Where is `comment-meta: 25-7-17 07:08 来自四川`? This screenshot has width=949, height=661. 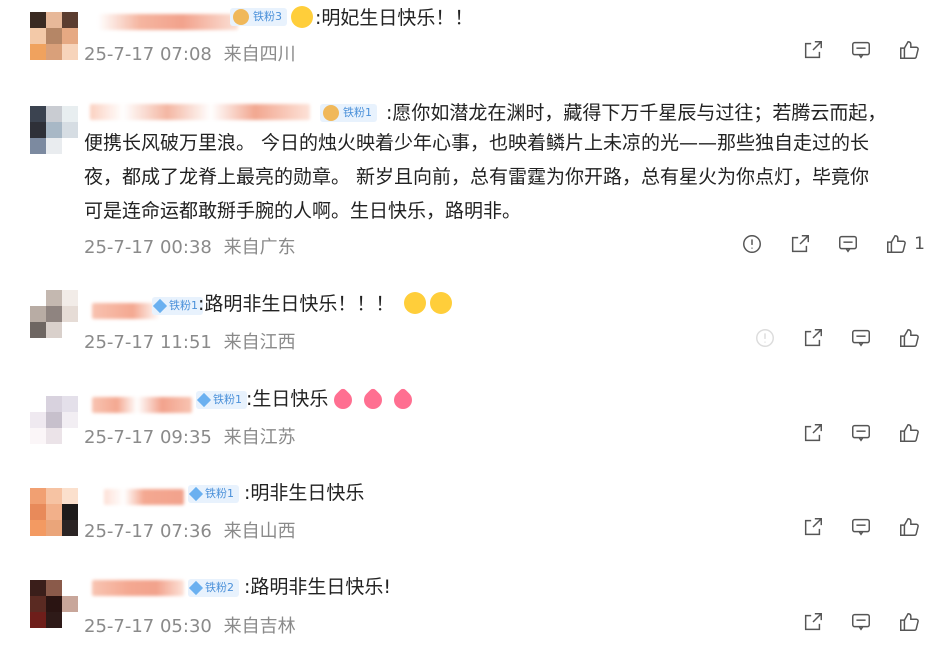
comment-meta: 25-7-17 07:08 来自四川 is located at coordinates (190, 53).